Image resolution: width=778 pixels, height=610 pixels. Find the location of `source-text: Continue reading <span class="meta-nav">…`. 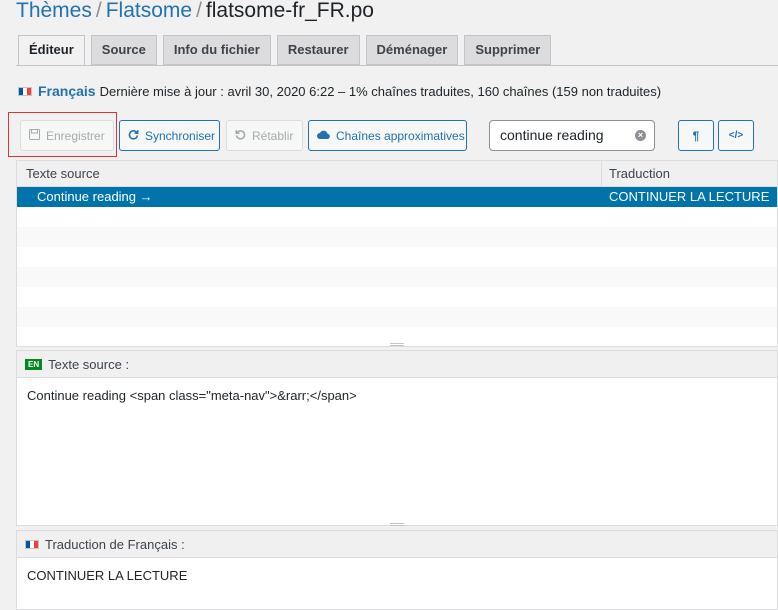

source-text: Continue reading <span class="meta-nav">… is located at coordinates (192, 395).